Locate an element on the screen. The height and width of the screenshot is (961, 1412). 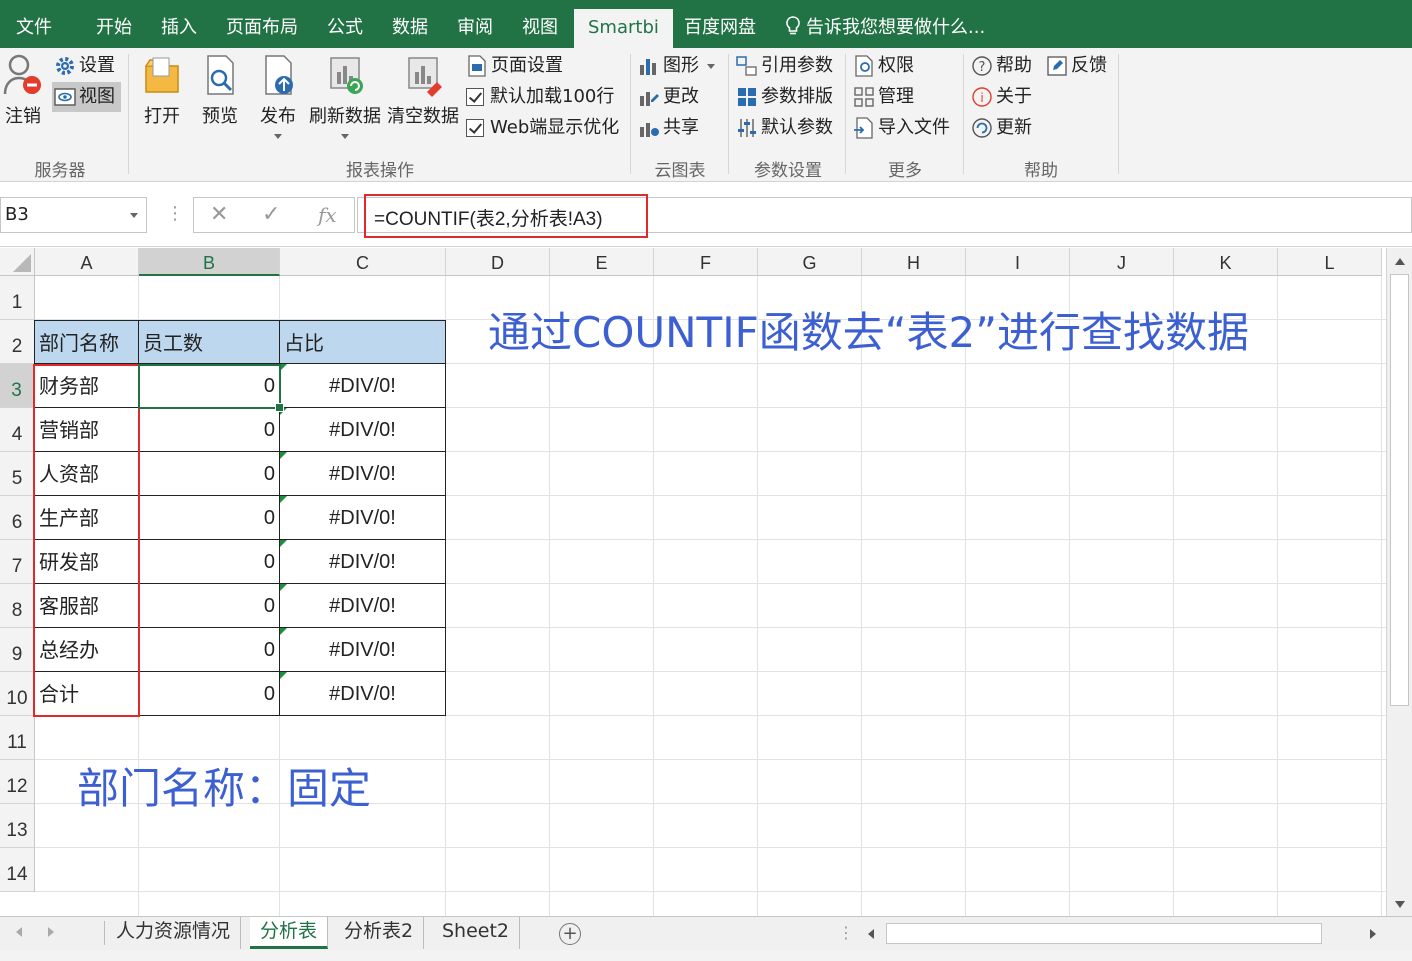
row-header-4: 4 is located at coordinates (17, 430).